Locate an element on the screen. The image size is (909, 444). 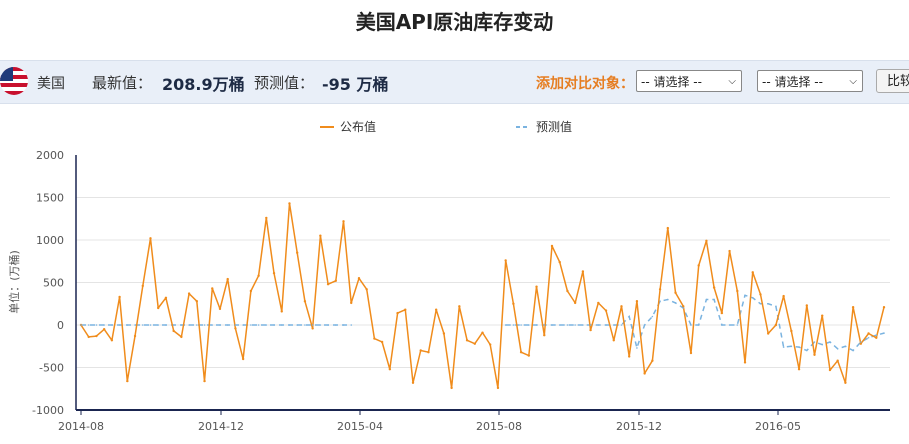
y-tick-label: 1500 is located at coordinates (50, 198).